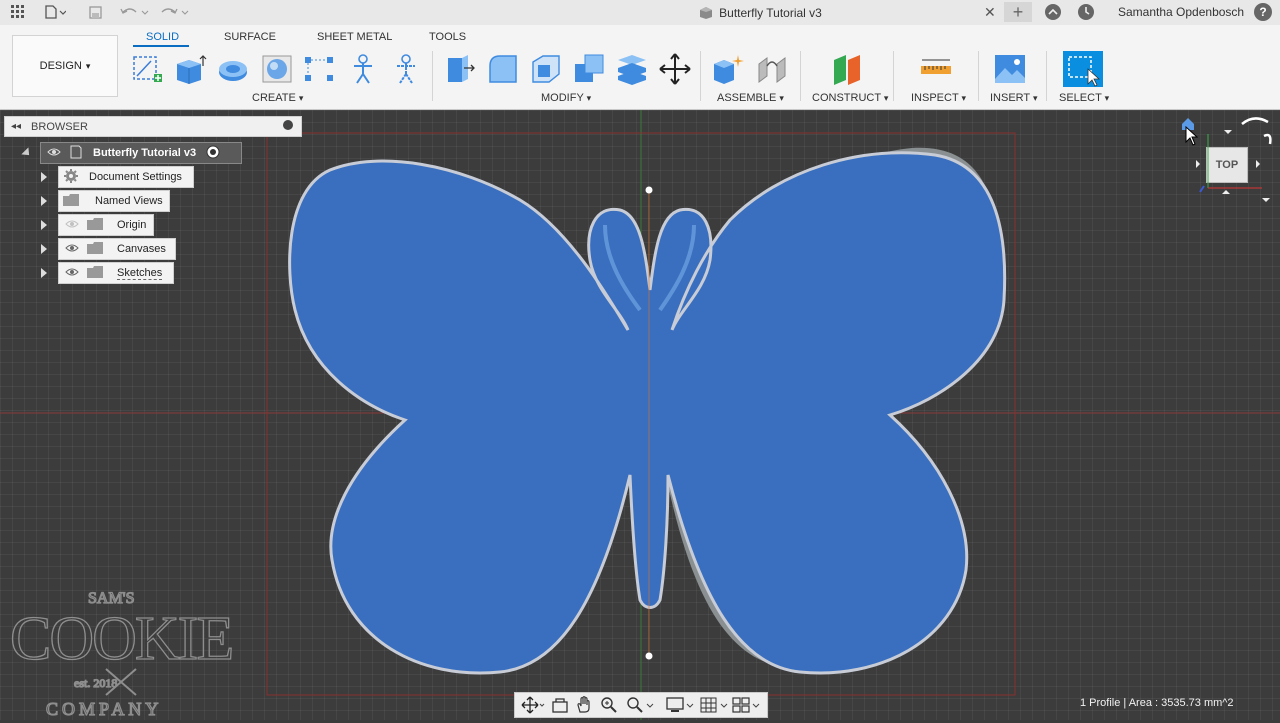 This screenshot has height=723, width=1280. I want to click on browser-root-label: Butterfly Tutorial v3, so click(145, 153).